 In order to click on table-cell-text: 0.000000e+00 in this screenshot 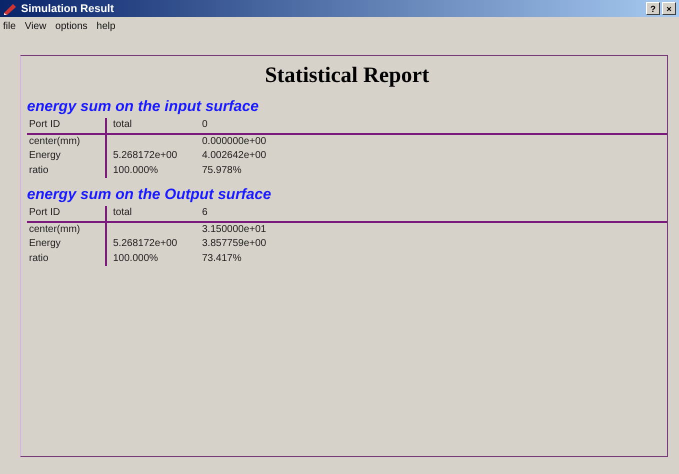, I will do `click(234, 141)`.